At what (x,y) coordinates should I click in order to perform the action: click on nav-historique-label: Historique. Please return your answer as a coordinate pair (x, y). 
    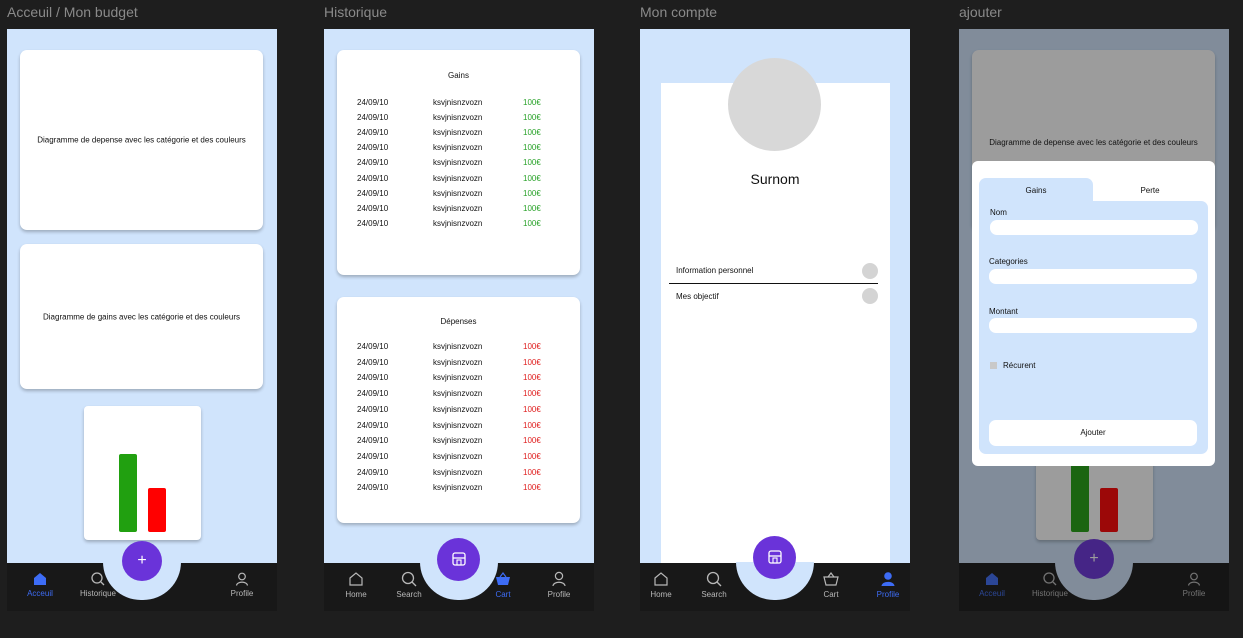
    Looking at the image, I should click on (97, 593).